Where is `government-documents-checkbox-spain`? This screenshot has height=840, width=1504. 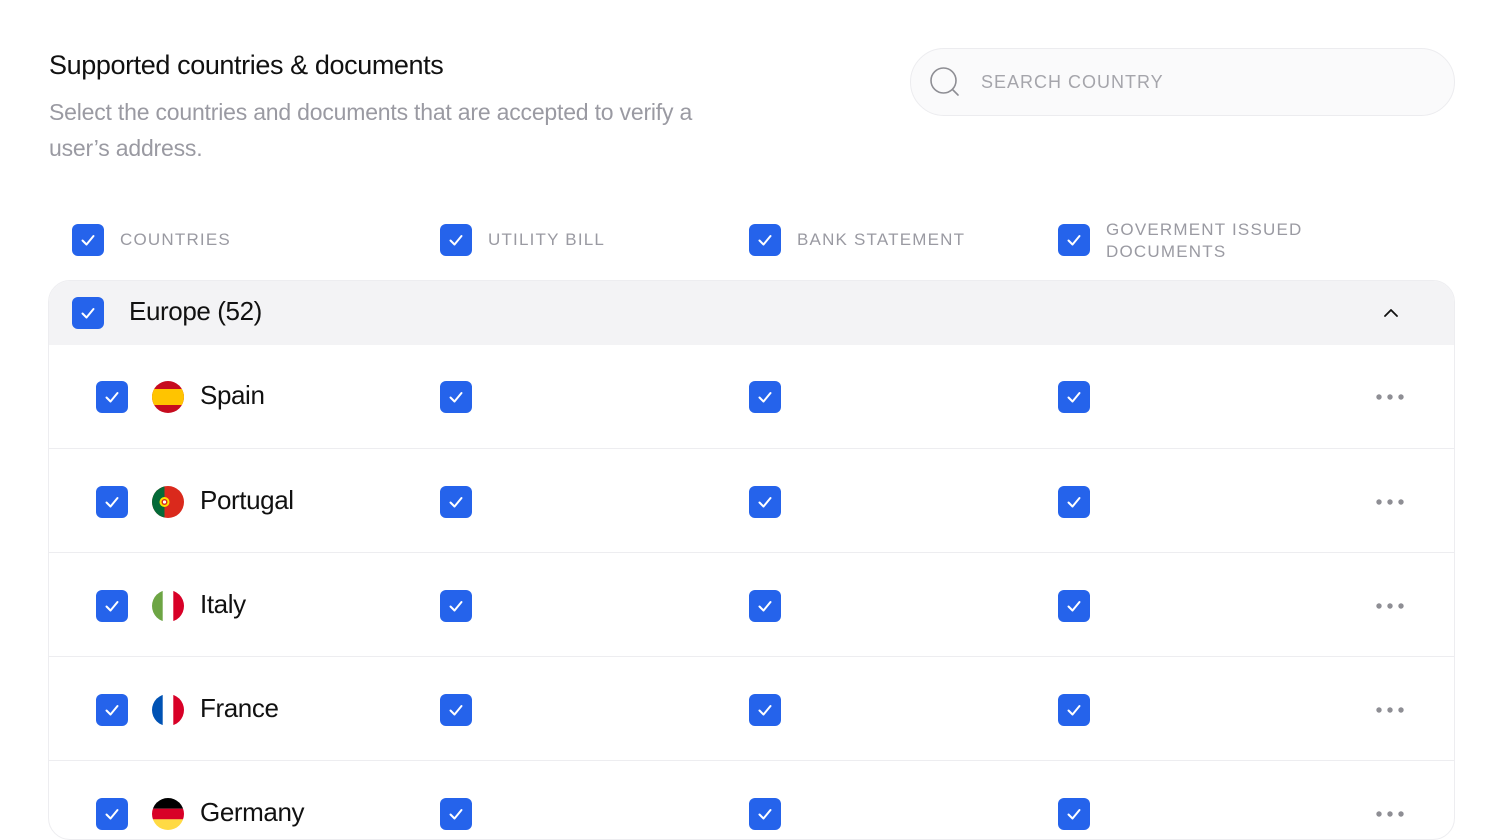
government-documents-checkbox-spain is located at coordinates (1074, 397).